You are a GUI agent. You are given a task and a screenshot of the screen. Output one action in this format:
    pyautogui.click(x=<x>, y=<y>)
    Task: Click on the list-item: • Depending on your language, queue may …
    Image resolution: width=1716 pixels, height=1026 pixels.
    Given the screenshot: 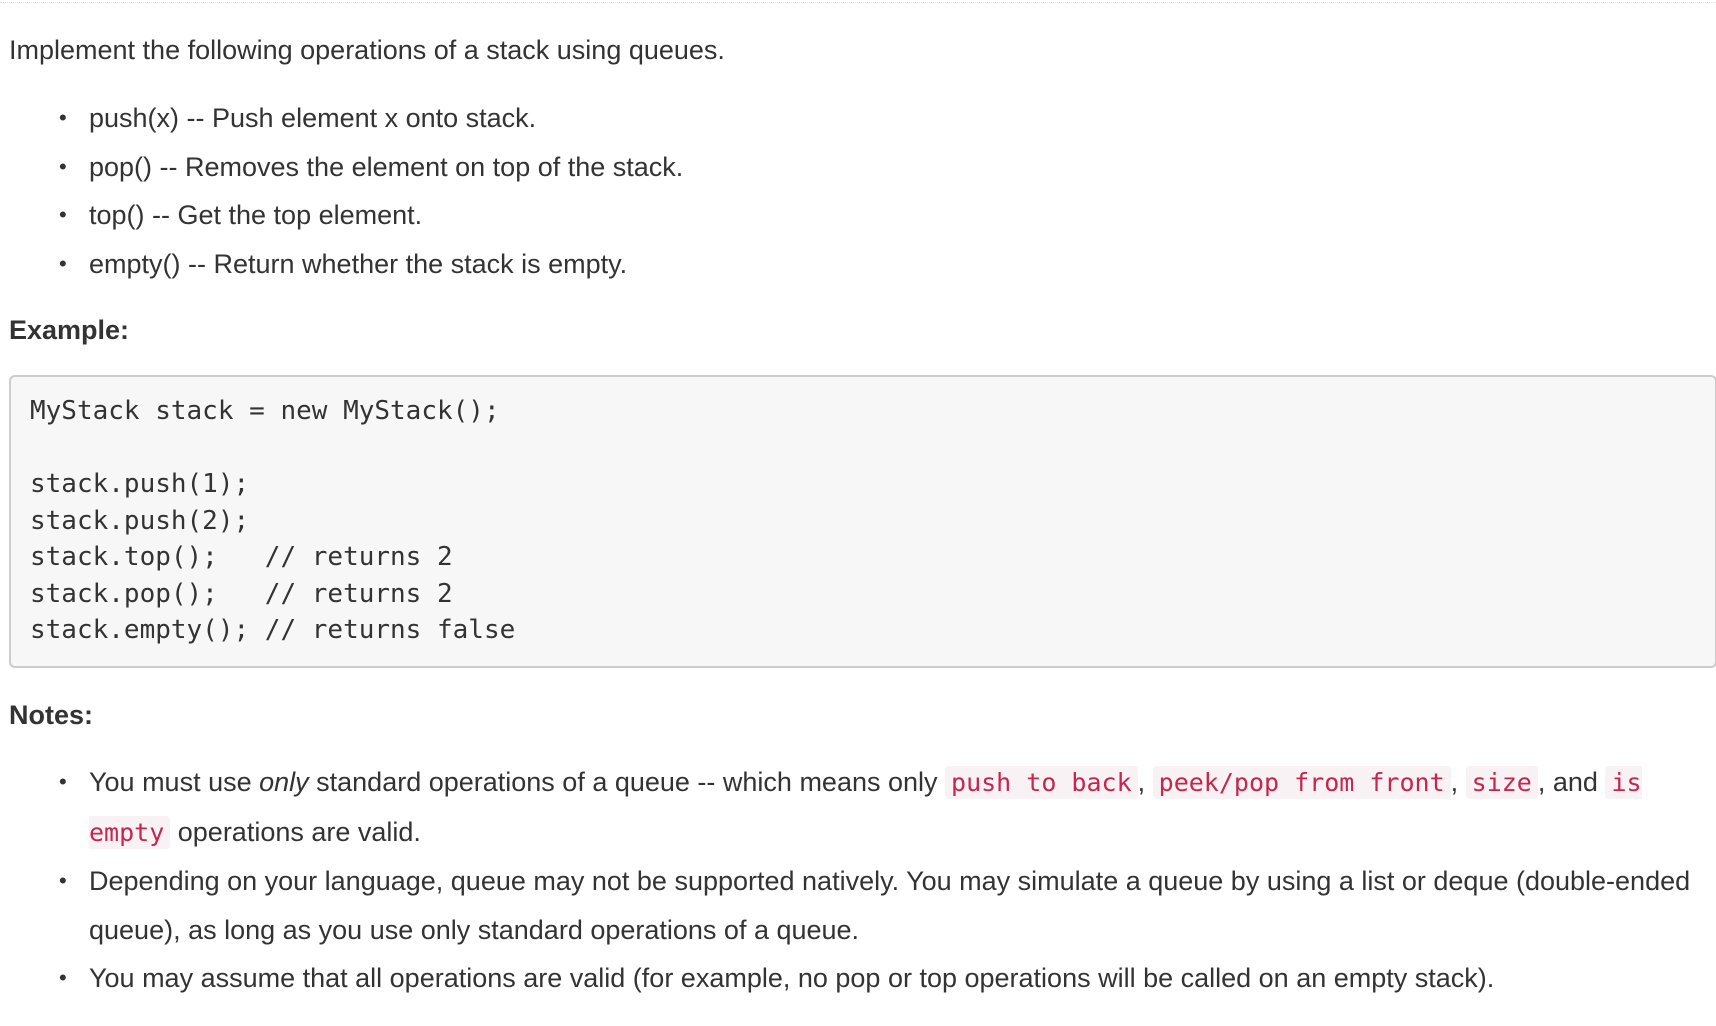 What is the action you would take?
    pyautogui.click(x=859, y=905)
    